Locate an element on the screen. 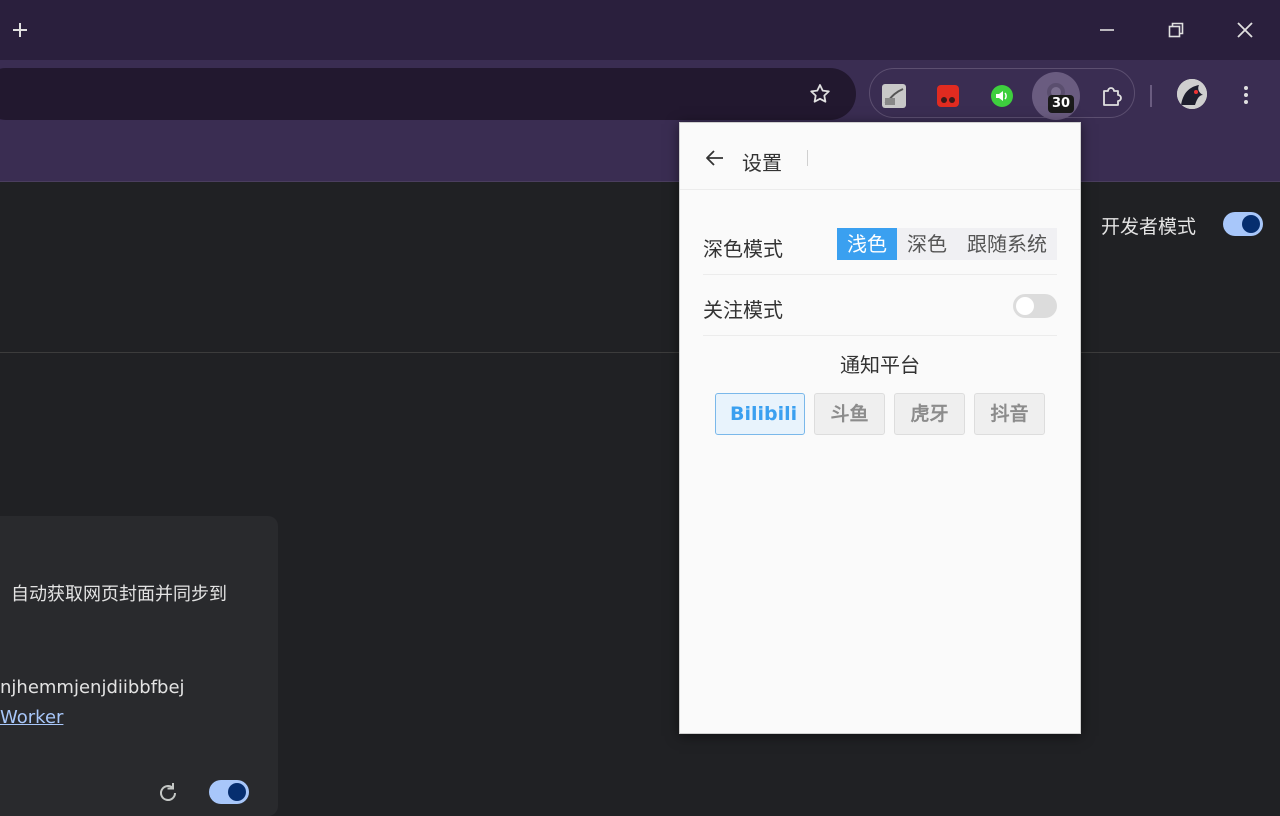 This screenshot has height=816, width=1280. red-extension-icon is located at coordinates (948, 96).